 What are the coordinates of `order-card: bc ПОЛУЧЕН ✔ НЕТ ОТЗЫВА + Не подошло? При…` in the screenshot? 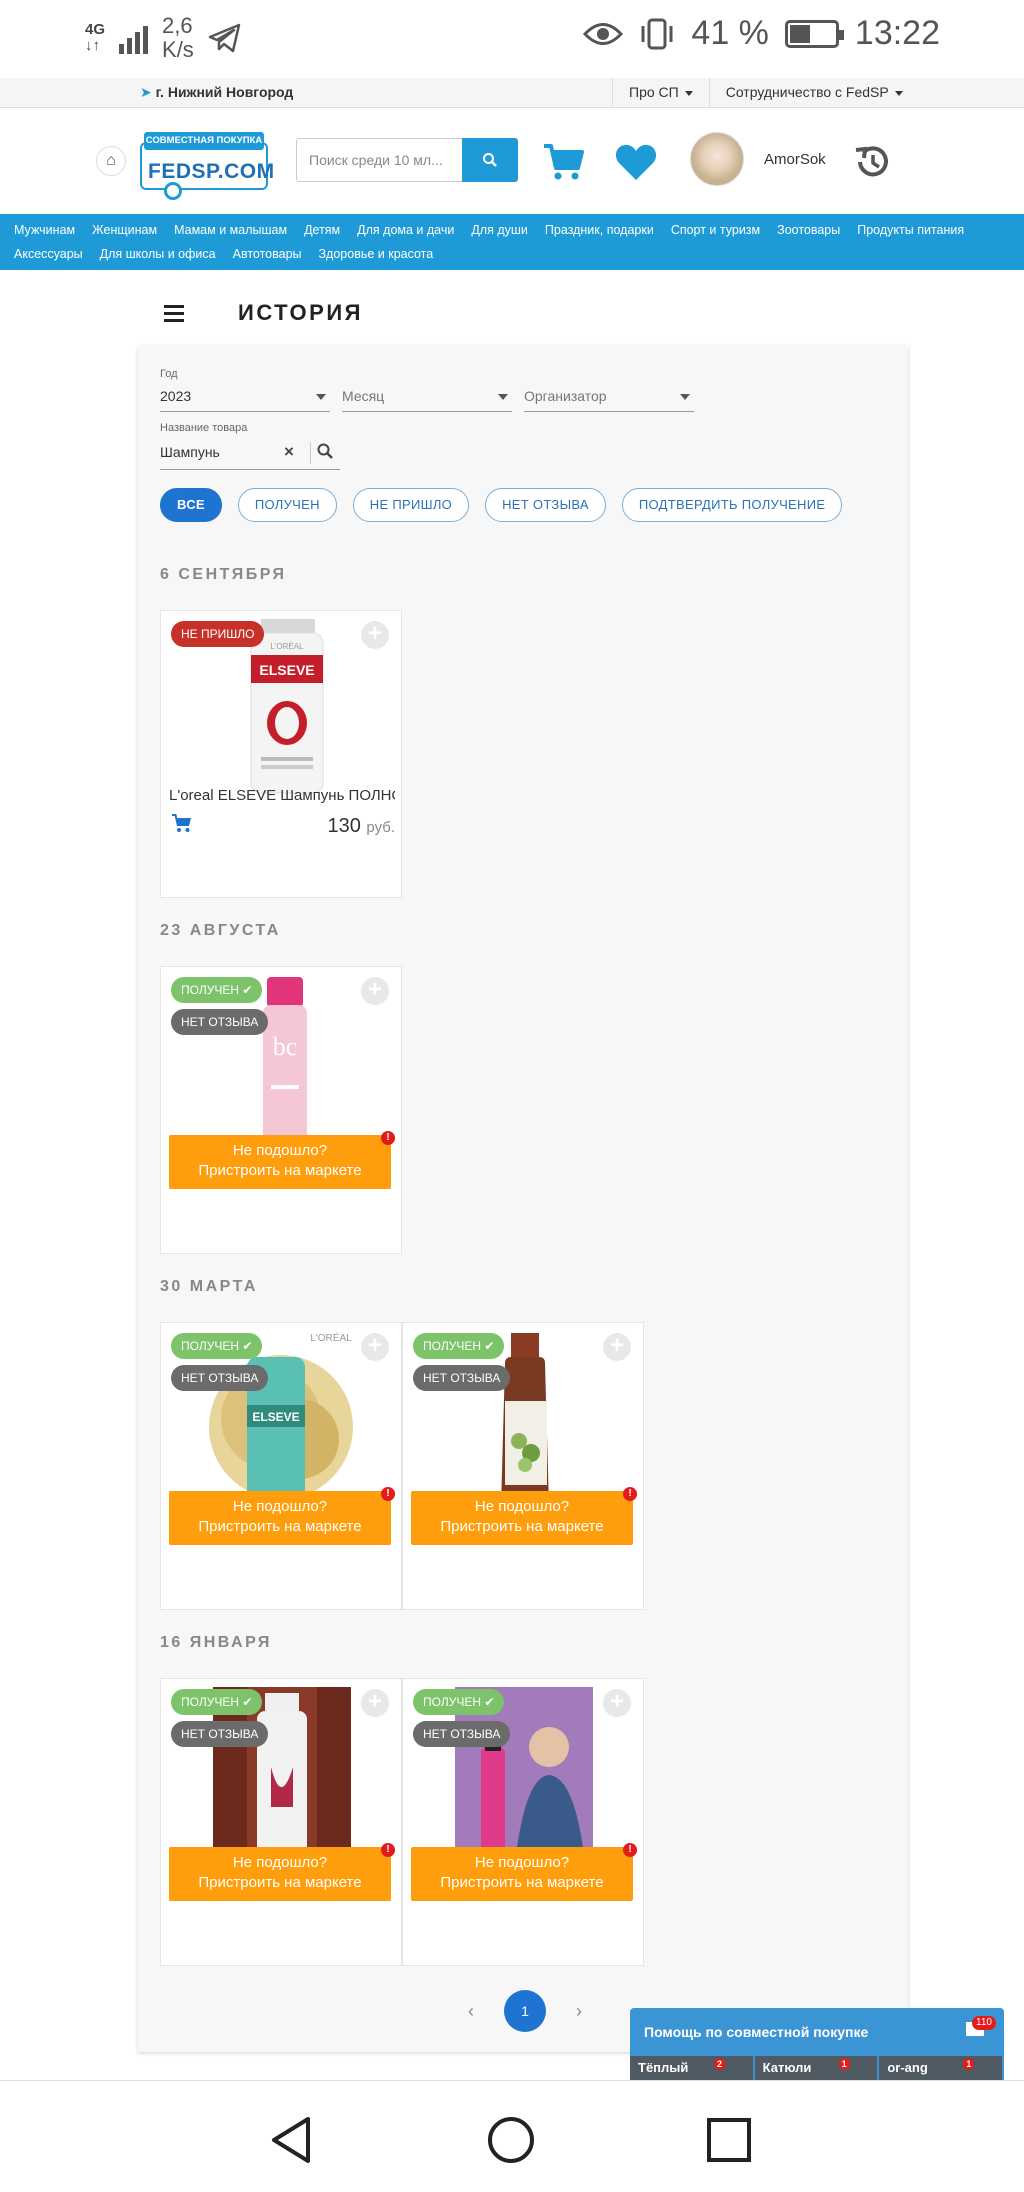 It's located at (281, 1110).